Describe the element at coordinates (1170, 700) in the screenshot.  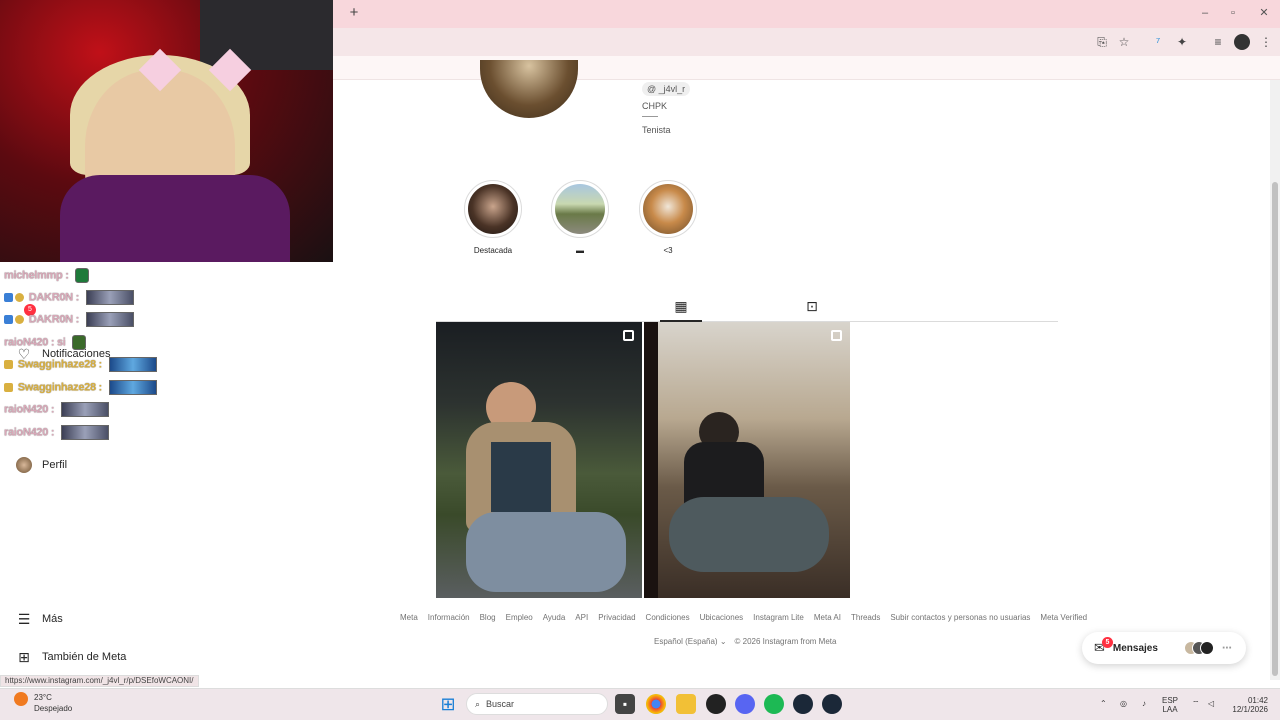
I see `language-code: ESP` at that location.